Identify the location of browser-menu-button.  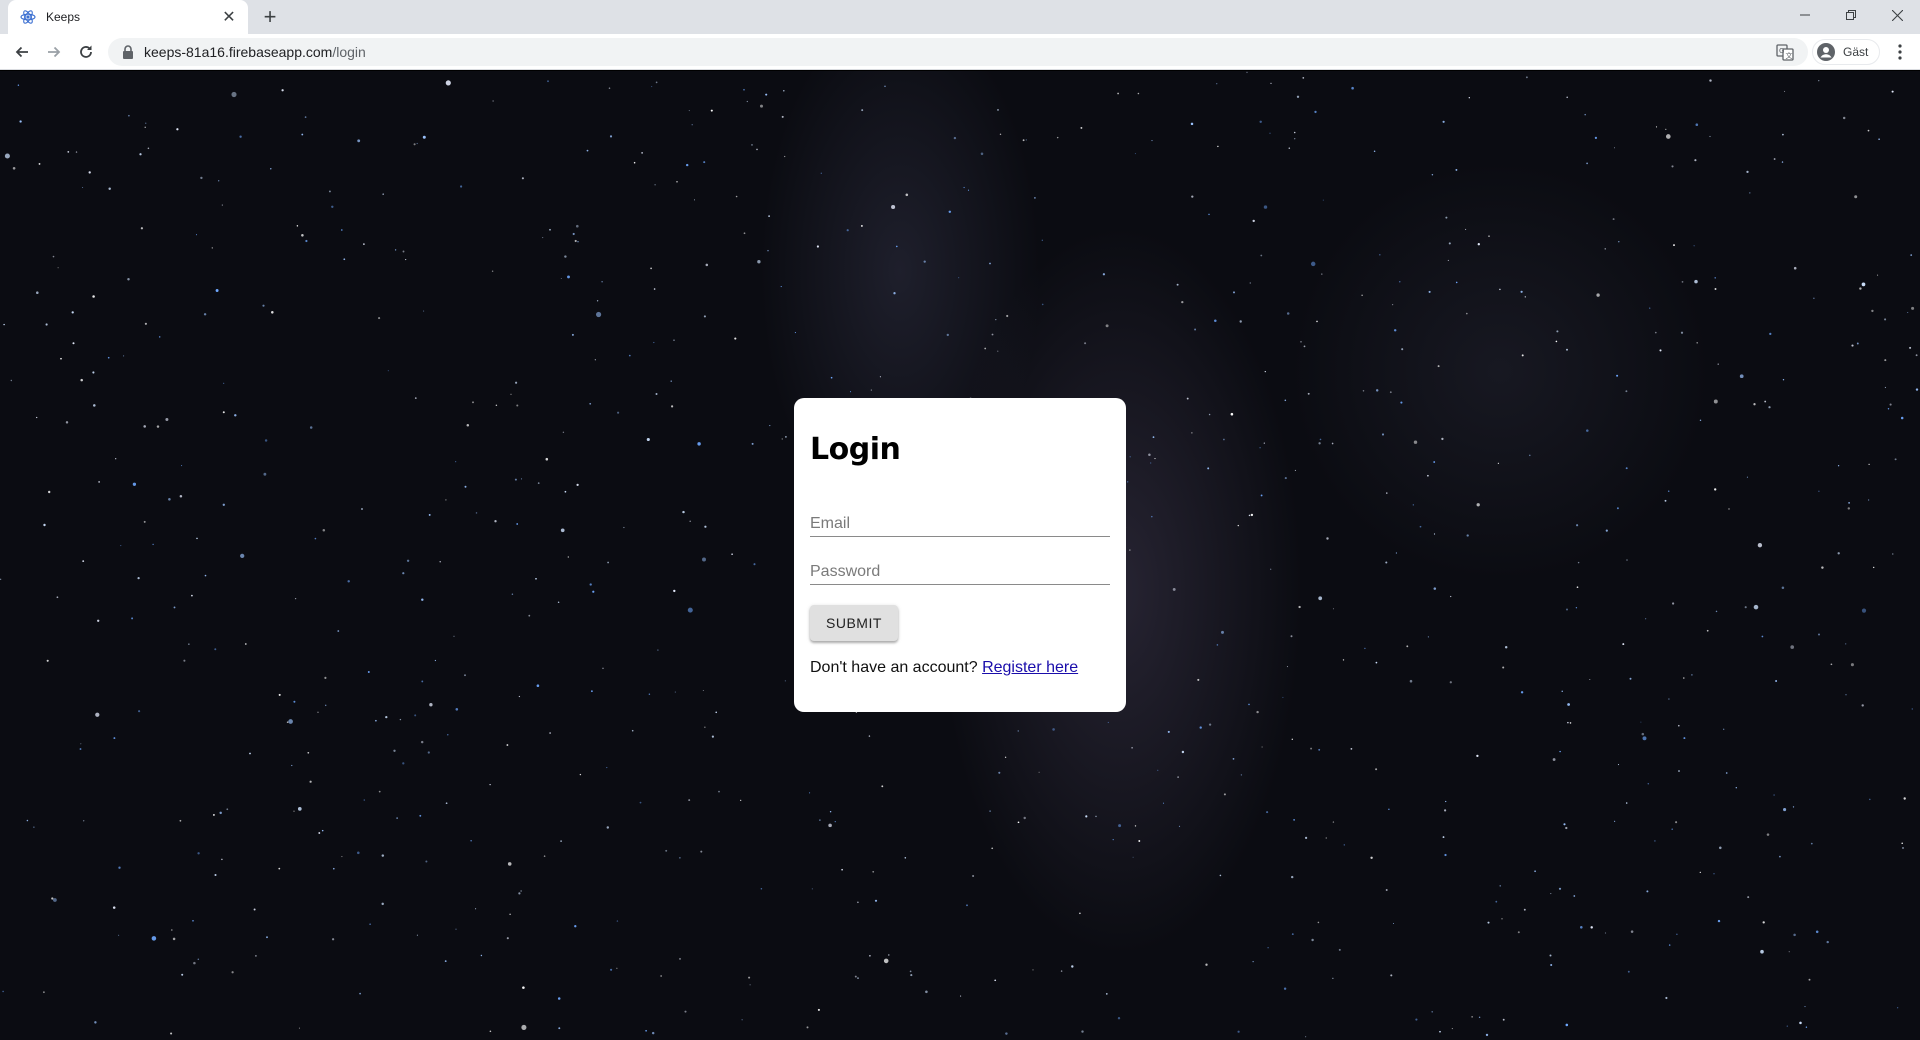
(1900, 52).